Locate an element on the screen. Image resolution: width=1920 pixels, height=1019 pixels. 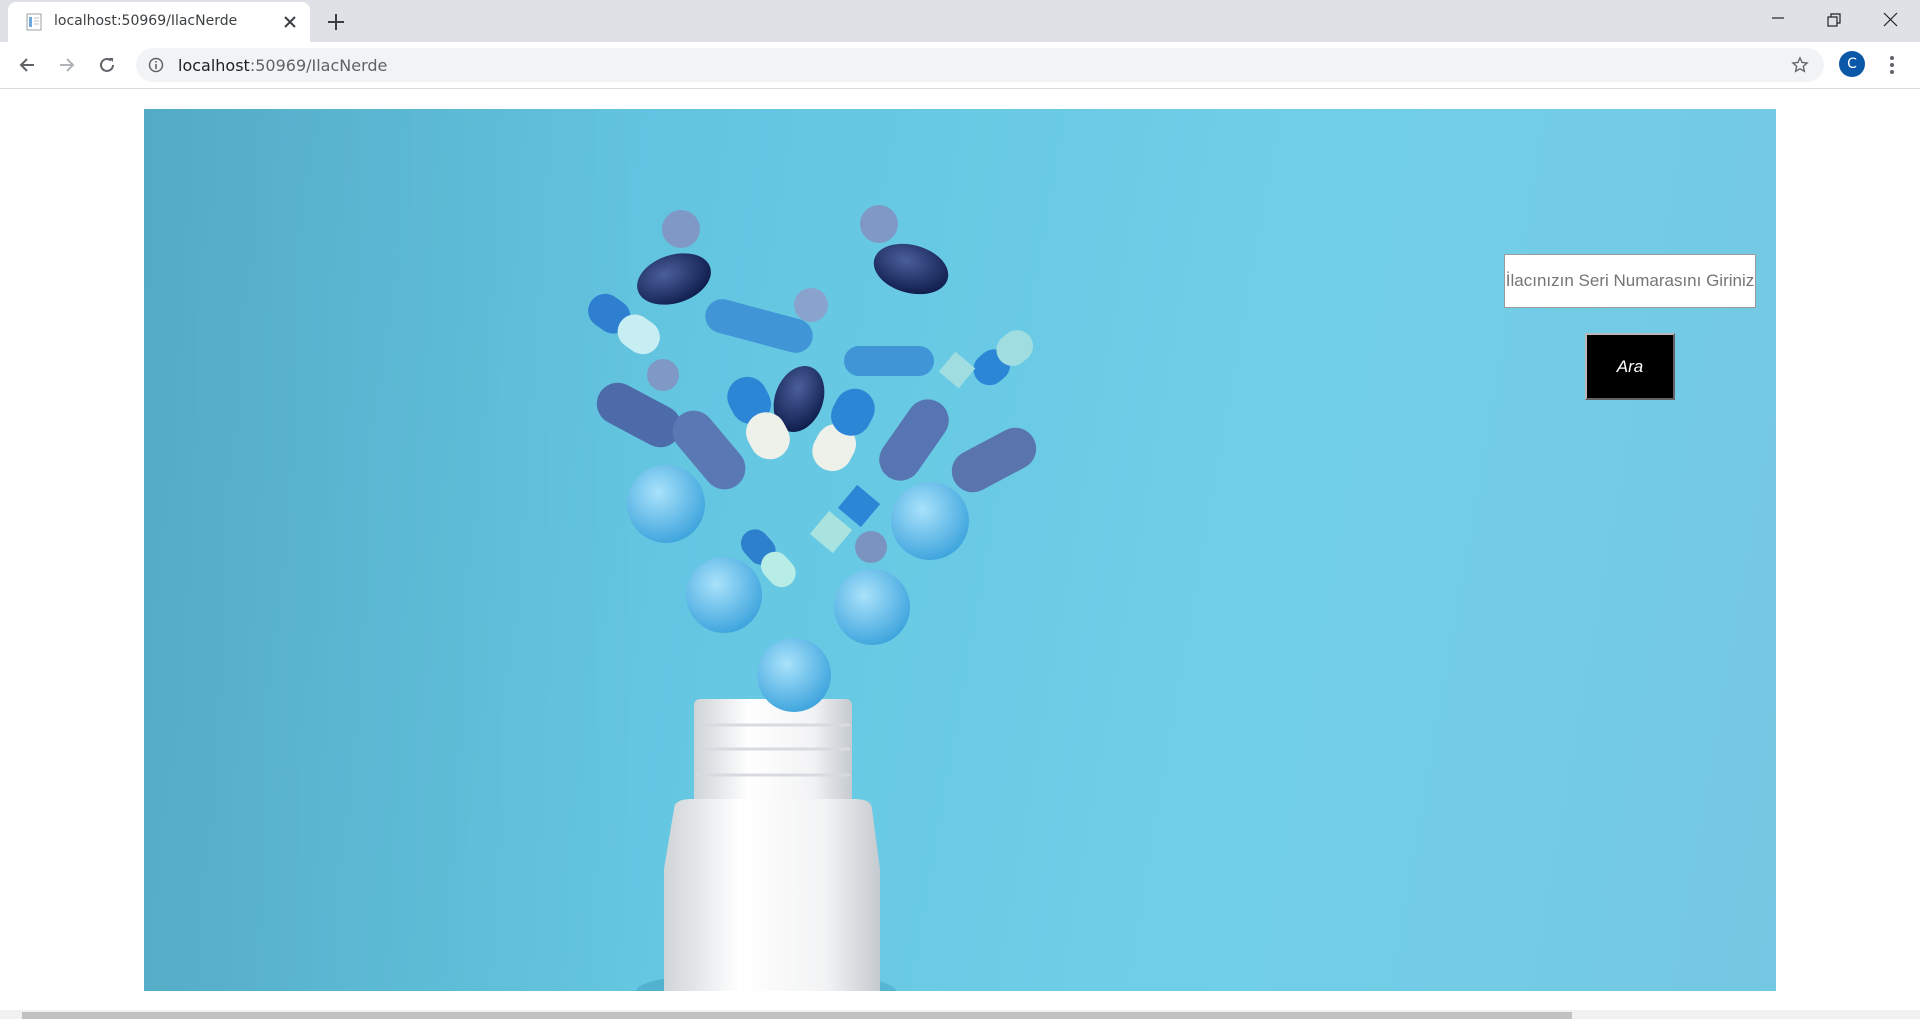
star-icon is located at coordinates (1800, 65).